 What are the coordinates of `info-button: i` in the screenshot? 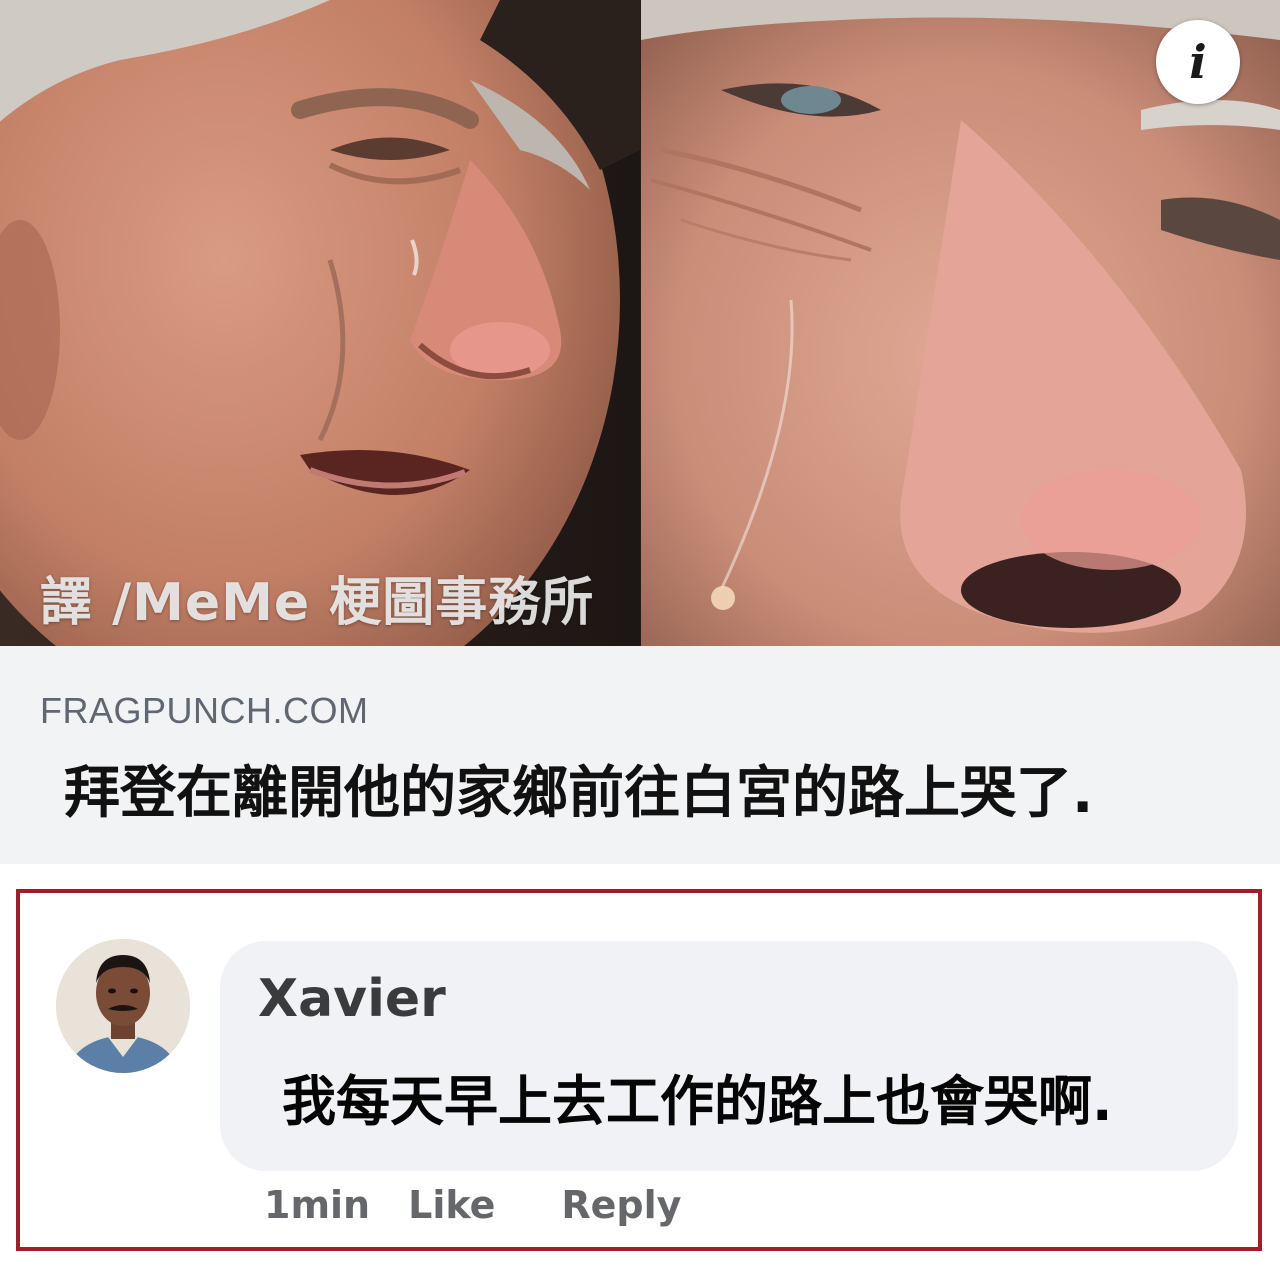 It's located at (1198, 62).